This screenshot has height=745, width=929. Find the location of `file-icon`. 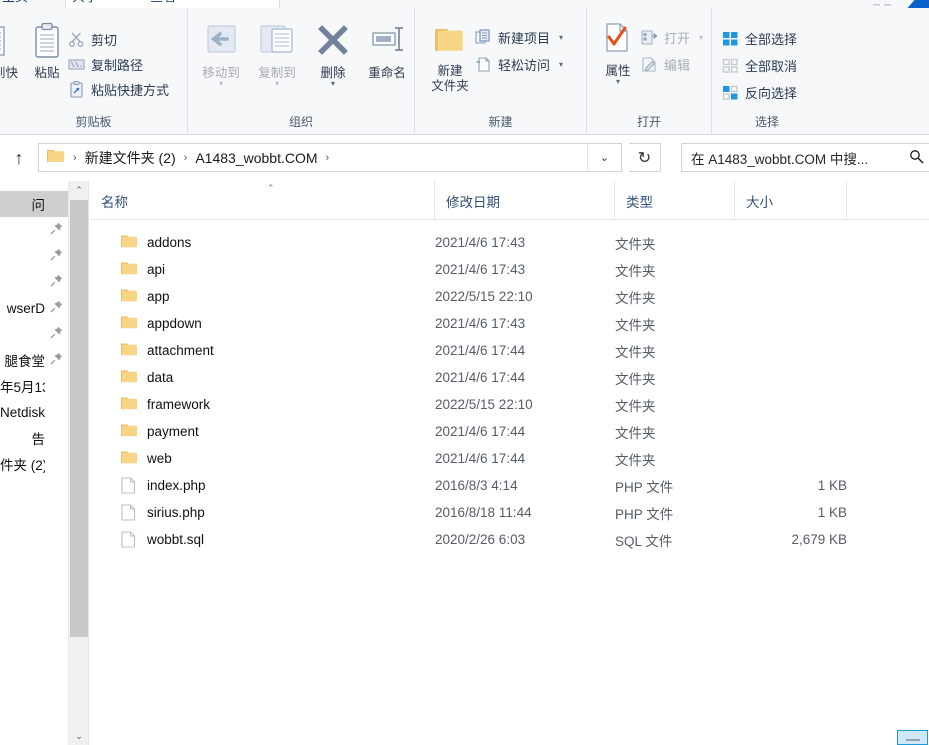

file-icon is located at coordinates (129, 485).